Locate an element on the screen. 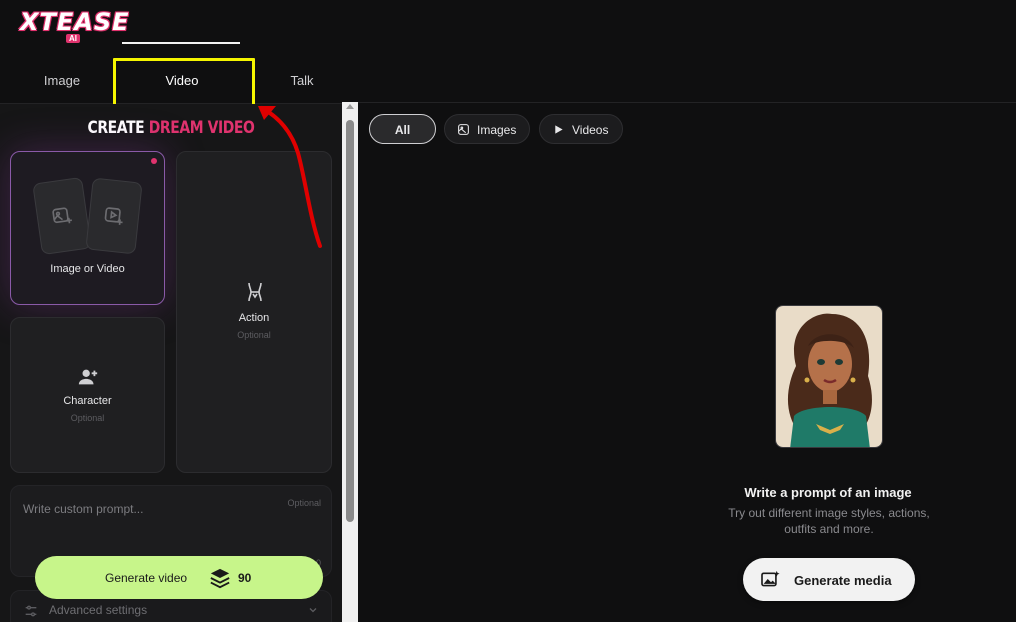 This screenshot has width=1016, height=622. brand-sub: AI is located at coordinates (73, 38).